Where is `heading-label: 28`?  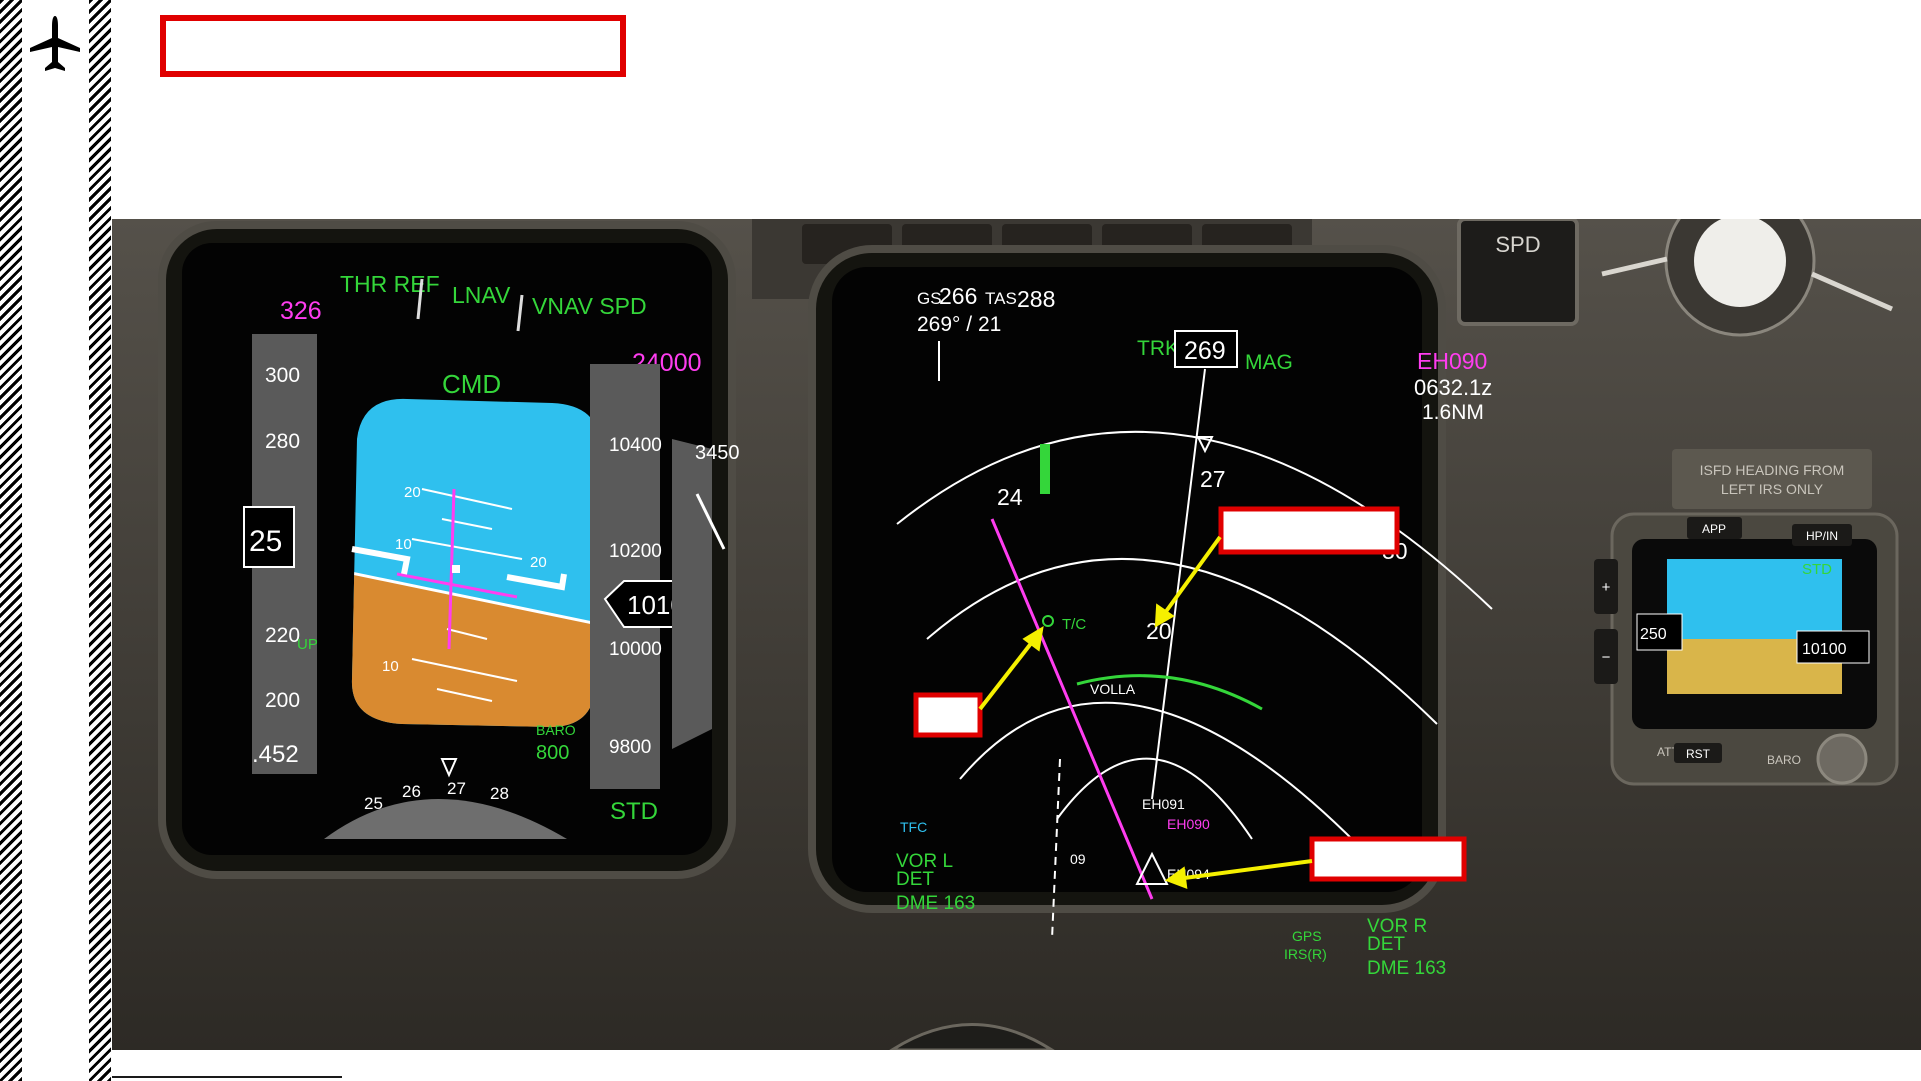 heading-label: 28 is located at coordinates (499, 793).